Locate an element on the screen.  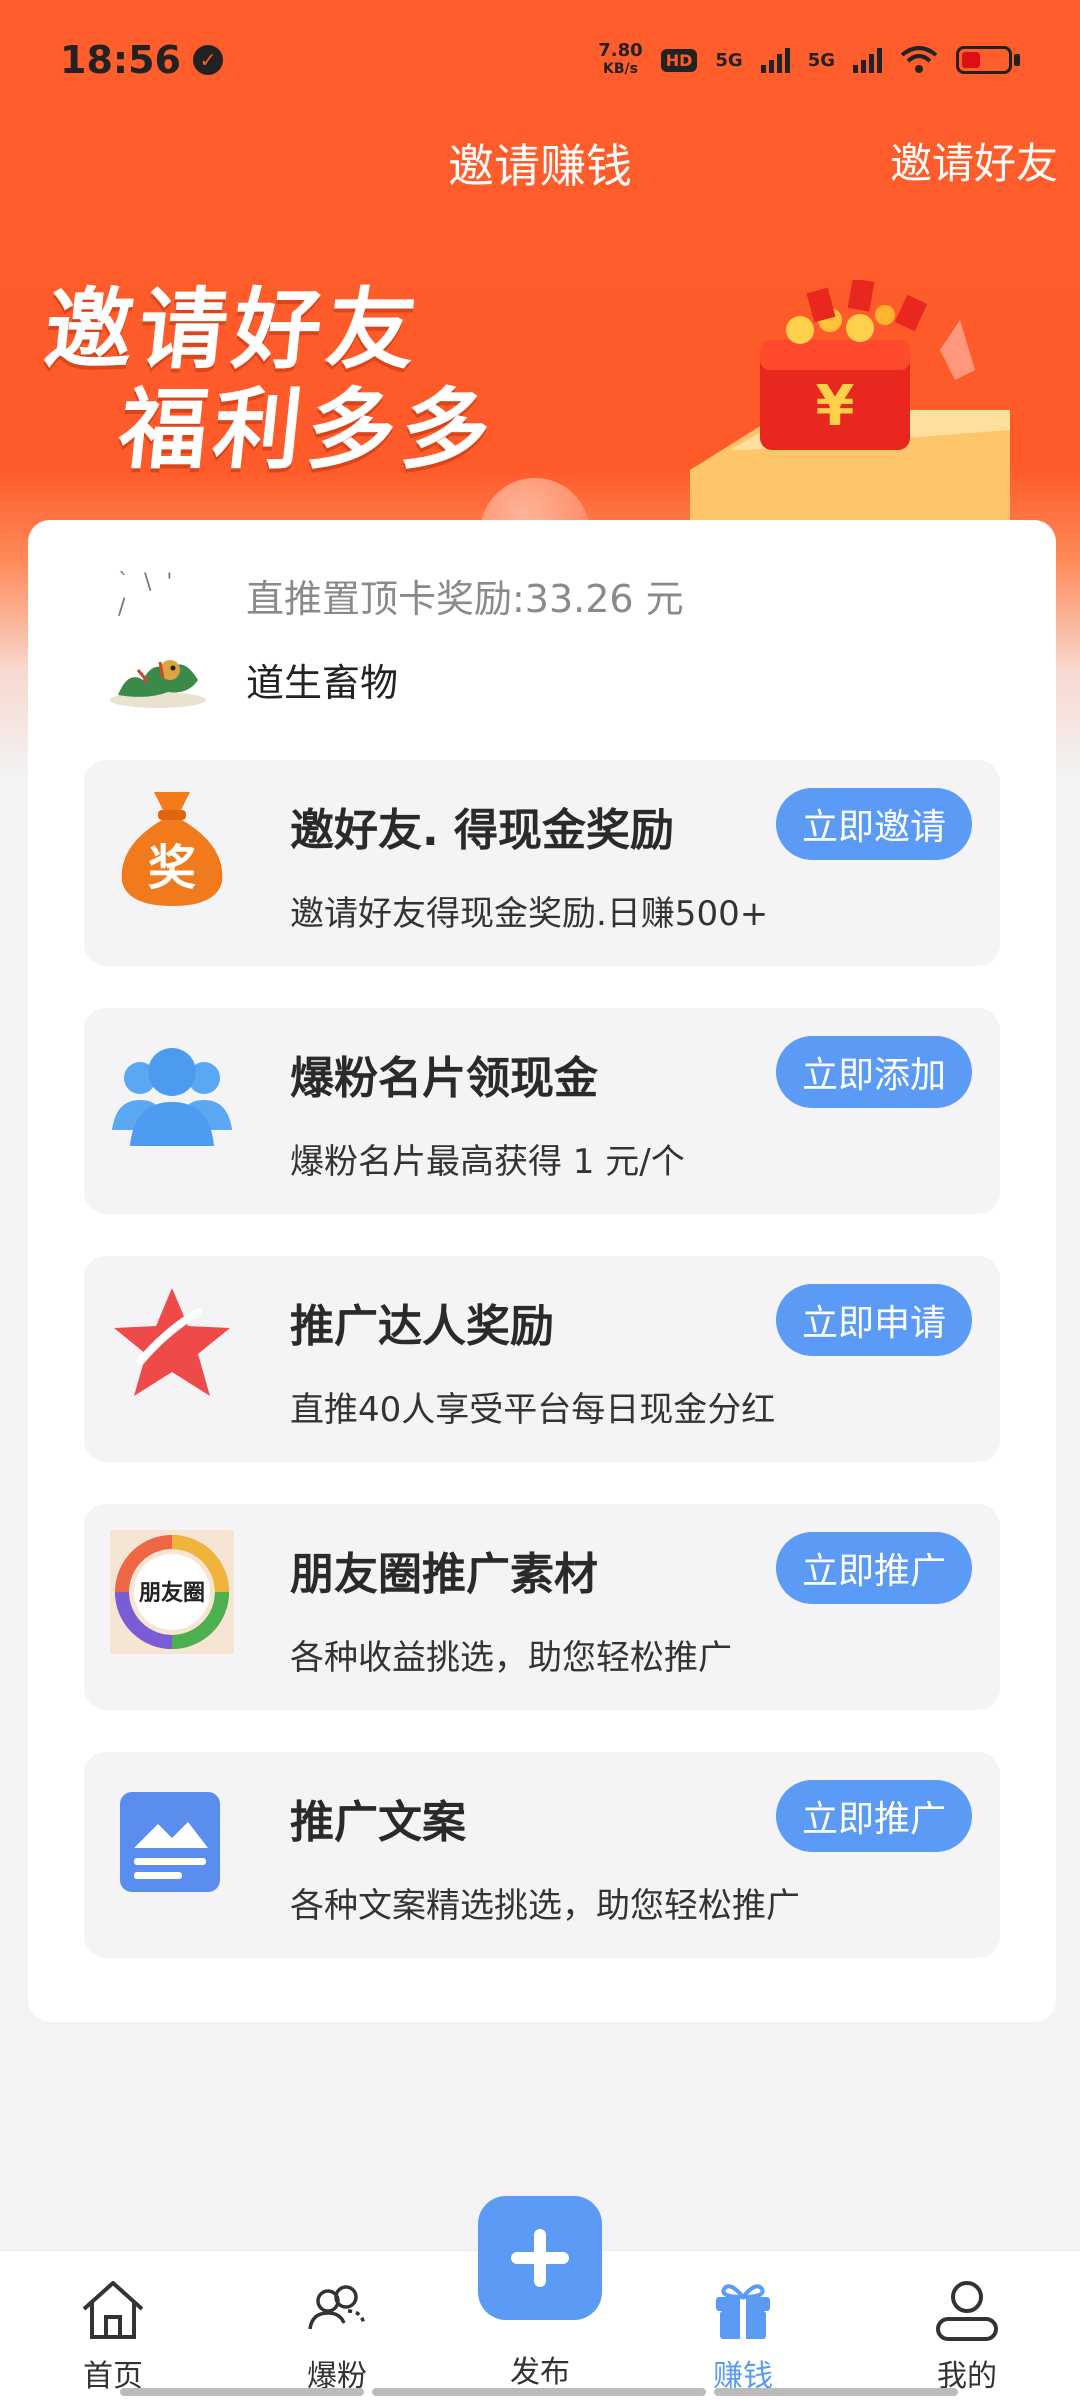
status-bar: 18:56 ✓ 7.80 KB/s HD 5G 5G is located at coordinates (540, 60).